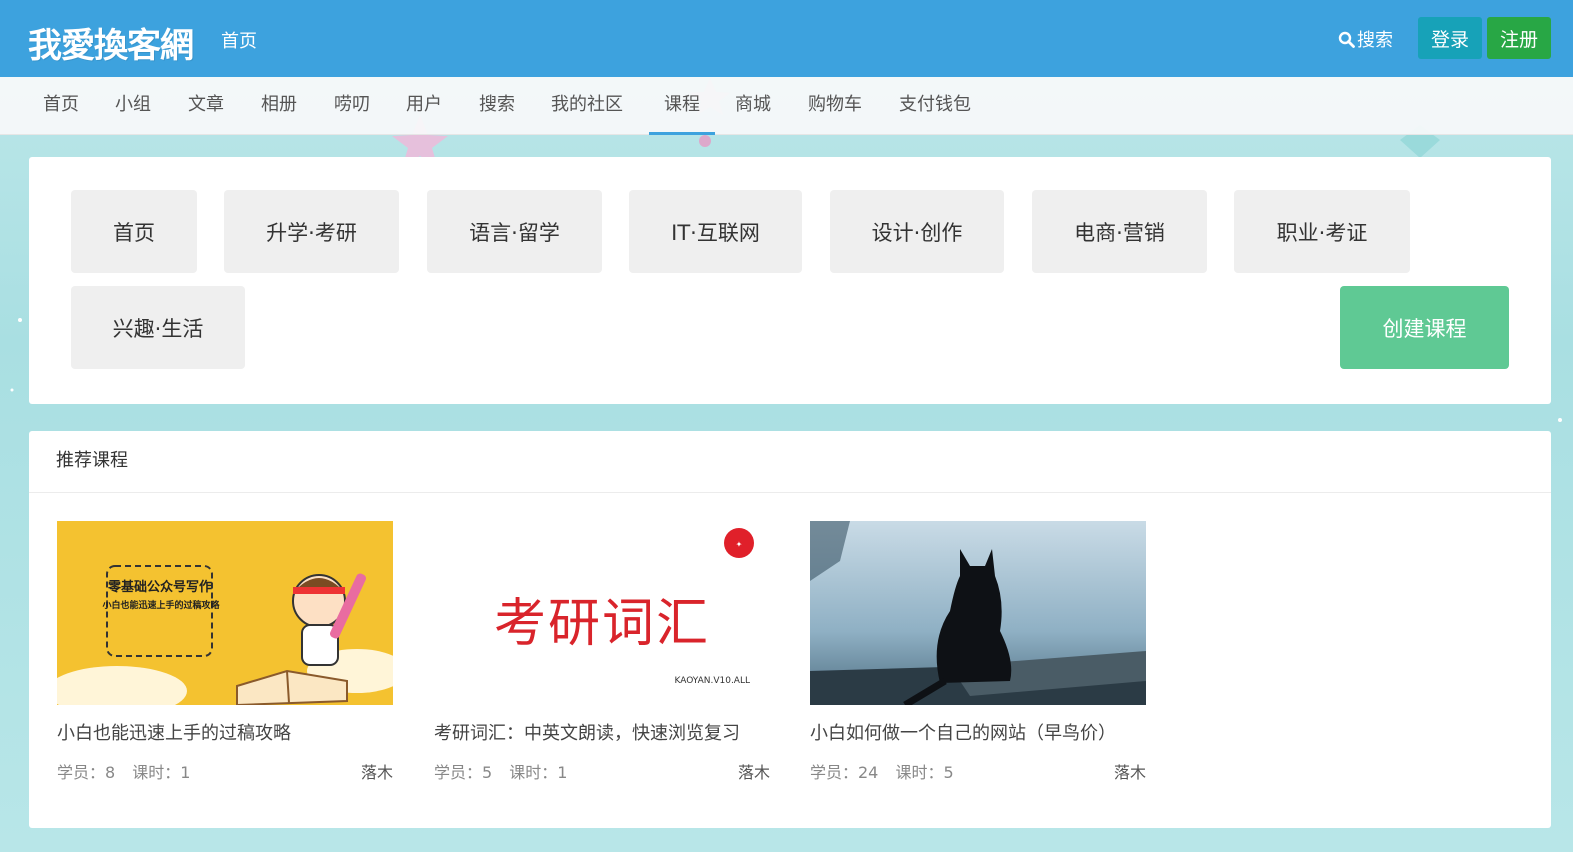 This screenshot has height=852, width=1573. Describe the element at coordinates (424, 106) in the screenshot. I see `nav-item-users: 用户` at that location.